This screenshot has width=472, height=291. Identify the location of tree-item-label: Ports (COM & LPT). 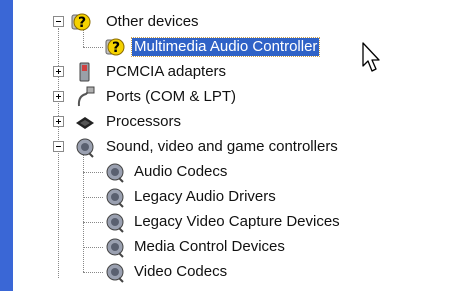
(171, 96).